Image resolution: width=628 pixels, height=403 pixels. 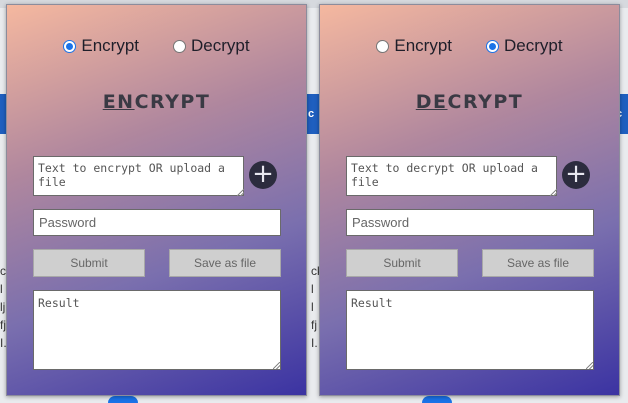 I want to click on title-prefix: EN, so click(x=118, y=102).